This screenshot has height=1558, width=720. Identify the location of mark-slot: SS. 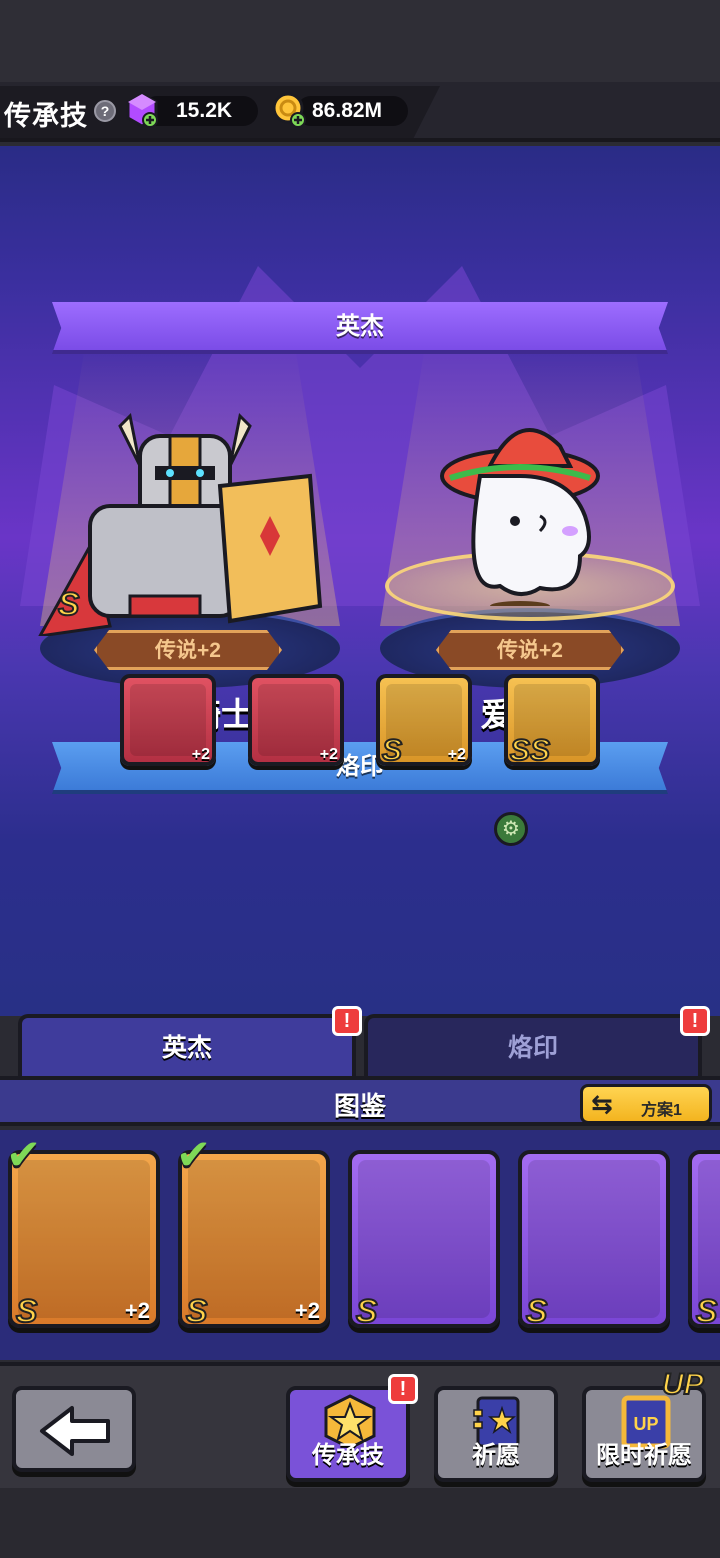
(552, 721).